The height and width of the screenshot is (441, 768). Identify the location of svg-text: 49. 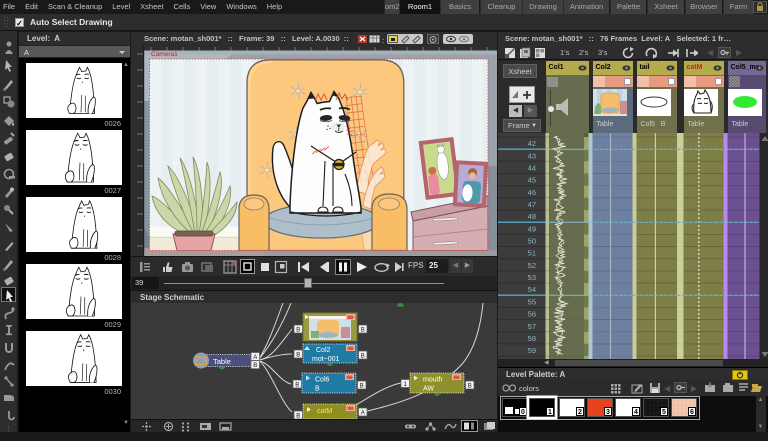
(532, 228).